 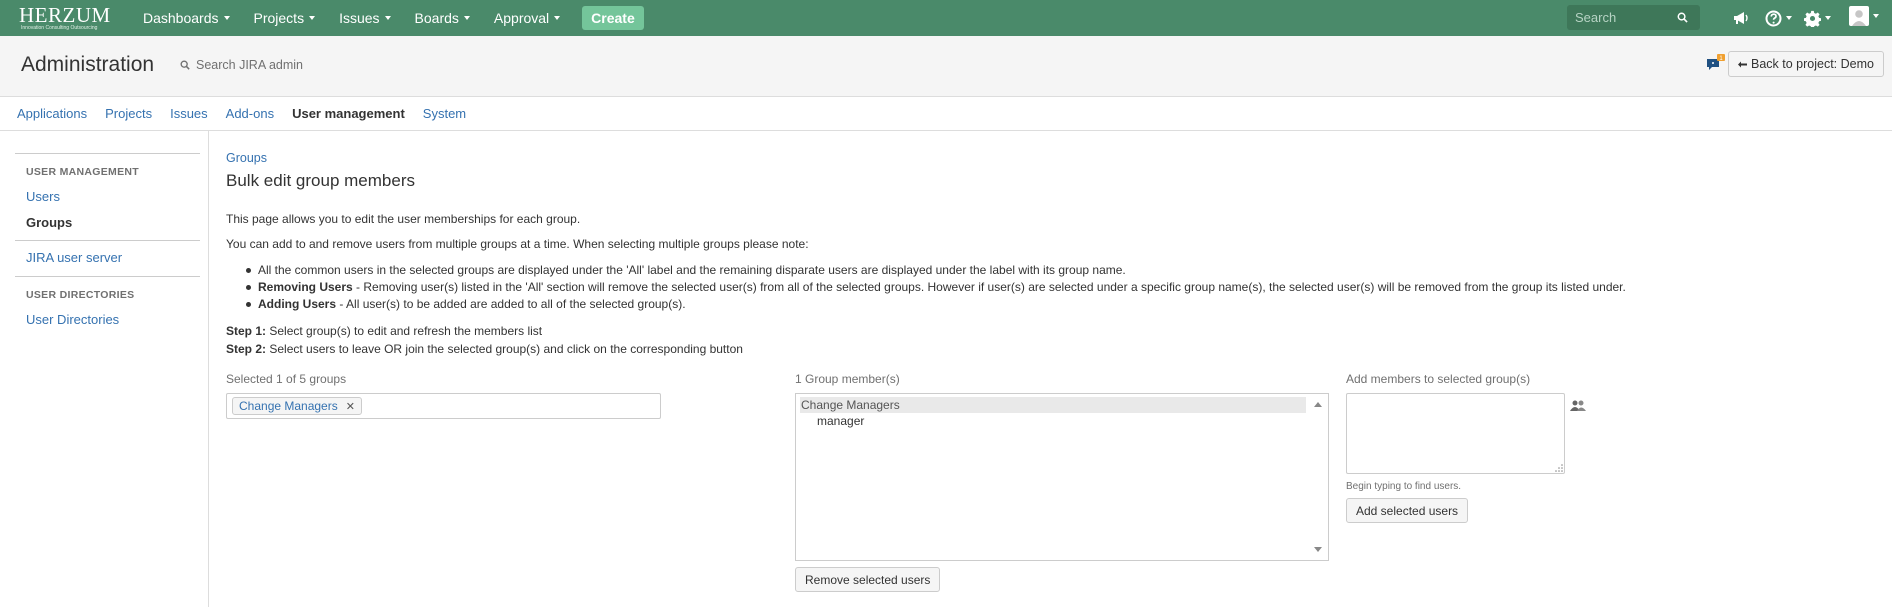 What do you see at coordinates (279, 18) in the screenshot?
I see `menu-projects-label: Projects` at bounding box center [279, 18].